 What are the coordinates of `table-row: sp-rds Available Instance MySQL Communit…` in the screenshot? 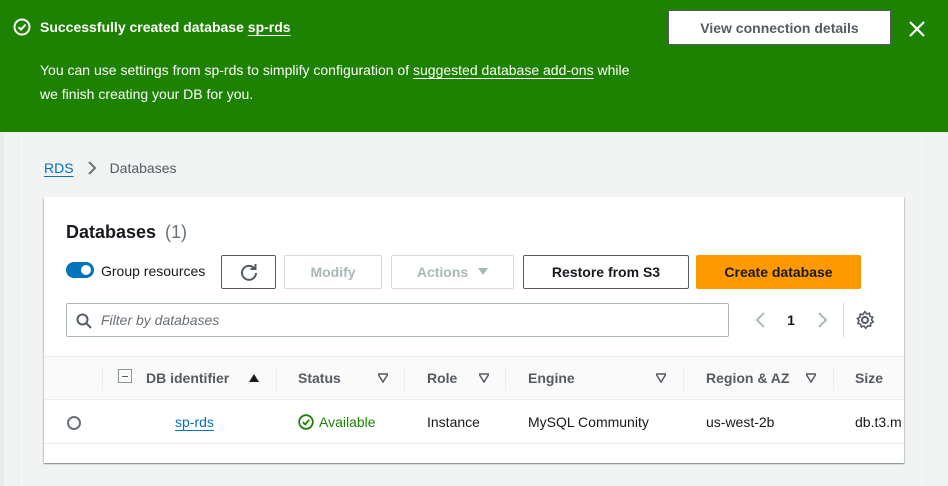 It's located at (474, 422).